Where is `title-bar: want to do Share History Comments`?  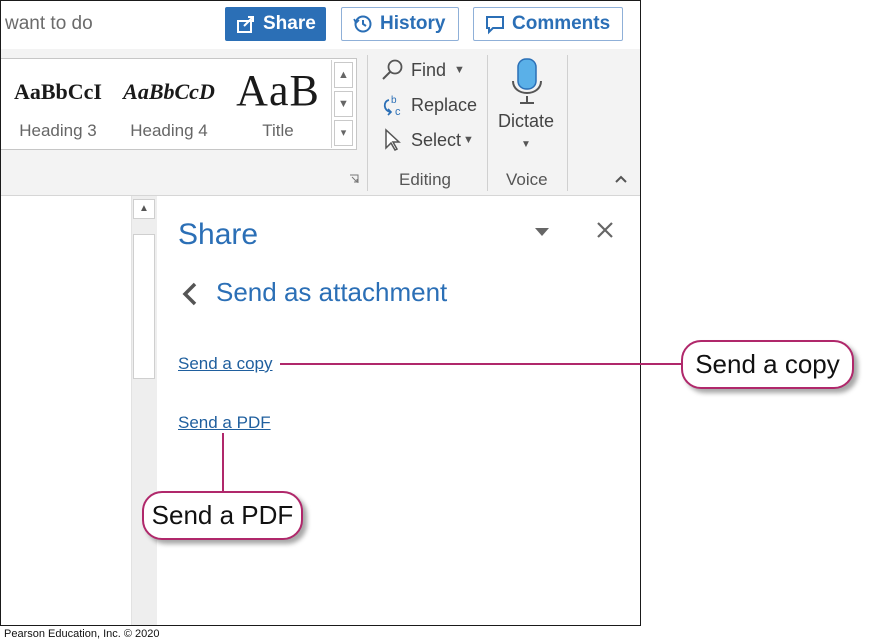
title-bar: want to do Share History Comments is located at coordinates (320, 25).